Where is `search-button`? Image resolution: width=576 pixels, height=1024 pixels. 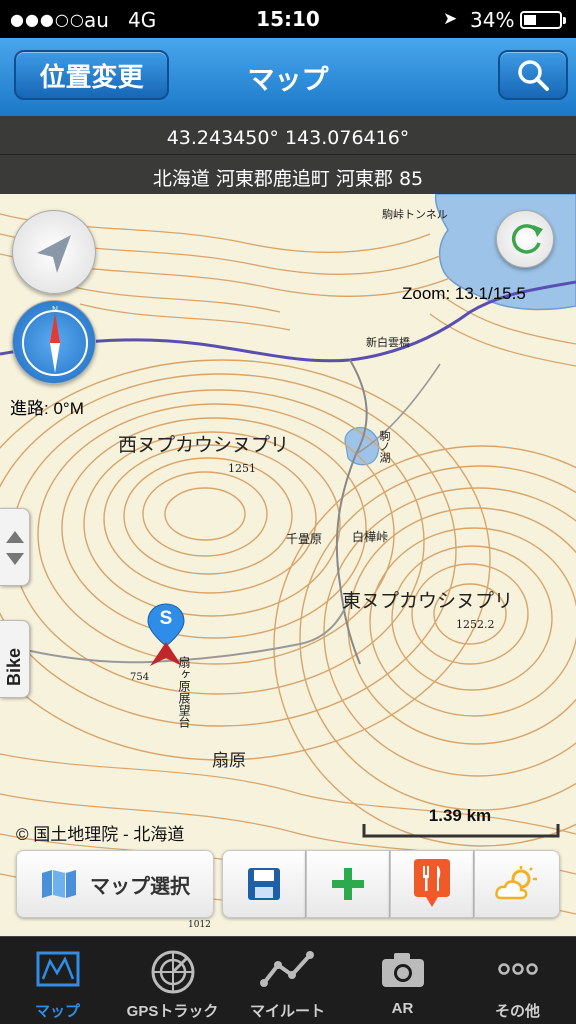 search-button is located at coordinates (533, 75).